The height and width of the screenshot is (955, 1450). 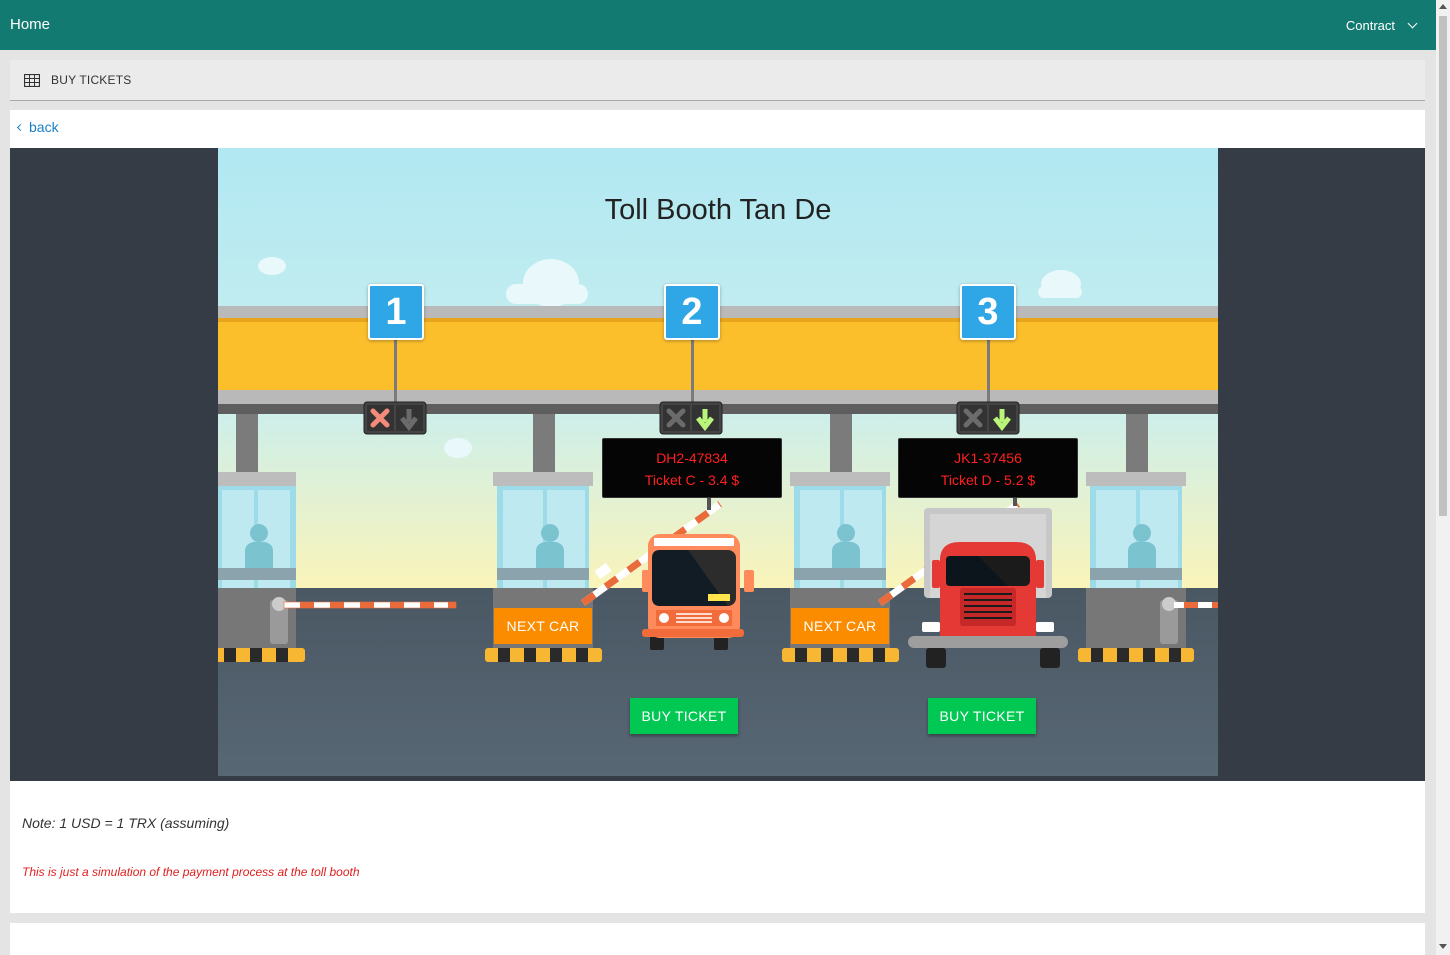 What do you see at coordinates (988, 588) in the screenshot?
I see `truck-vehicle` at bounding box center [988, 588].